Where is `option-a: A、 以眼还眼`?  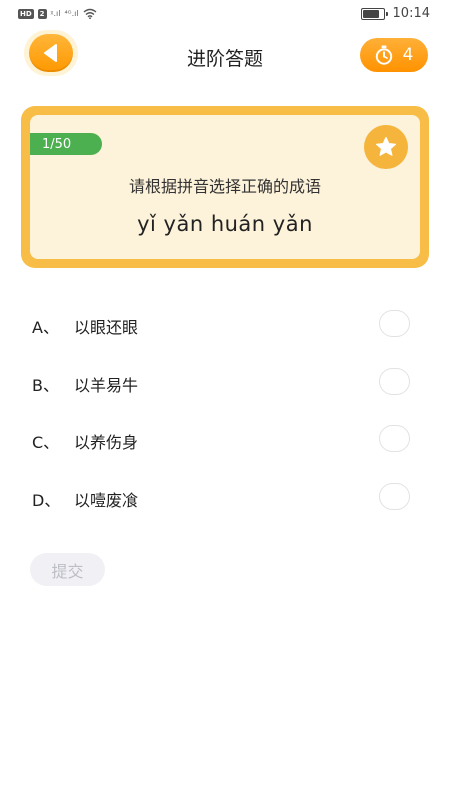 option-a: A、 以眼还眼 is located at coordinates (225, 325).